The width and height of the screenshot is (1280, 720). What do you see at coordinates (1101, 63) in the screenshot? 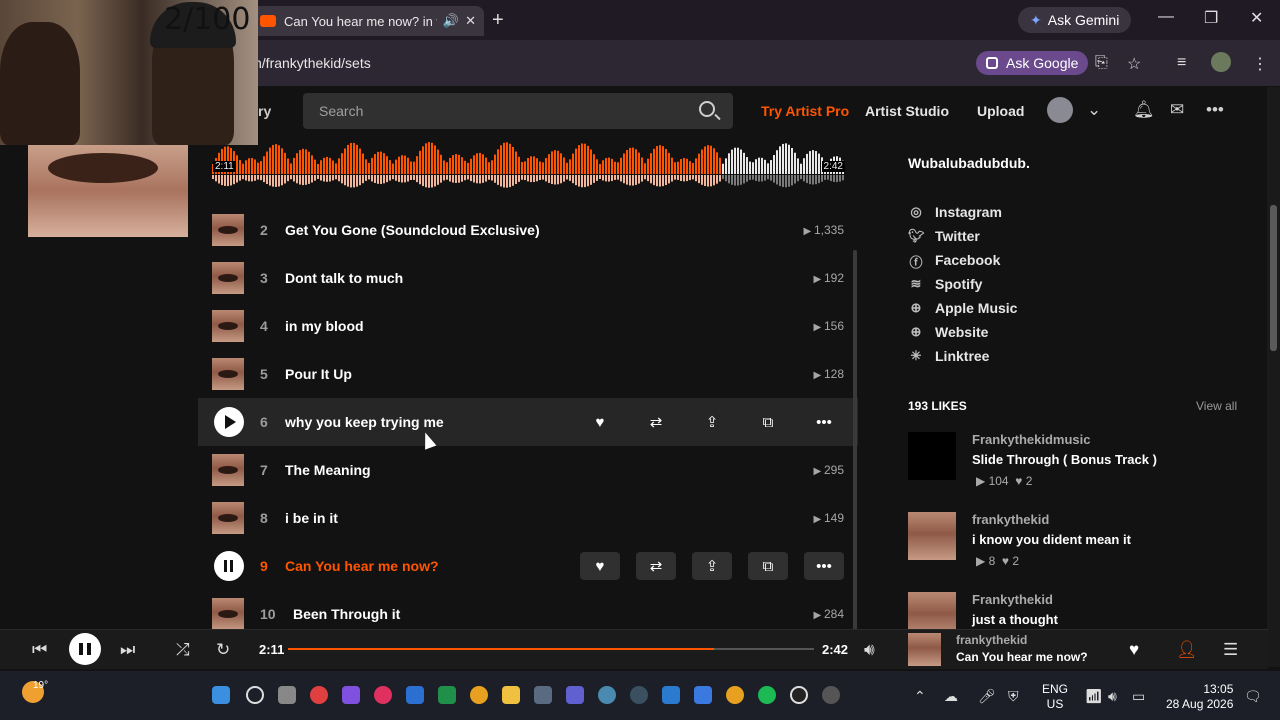
I see `install-app-icon: ⎘` at bounding box center [1101, 63].